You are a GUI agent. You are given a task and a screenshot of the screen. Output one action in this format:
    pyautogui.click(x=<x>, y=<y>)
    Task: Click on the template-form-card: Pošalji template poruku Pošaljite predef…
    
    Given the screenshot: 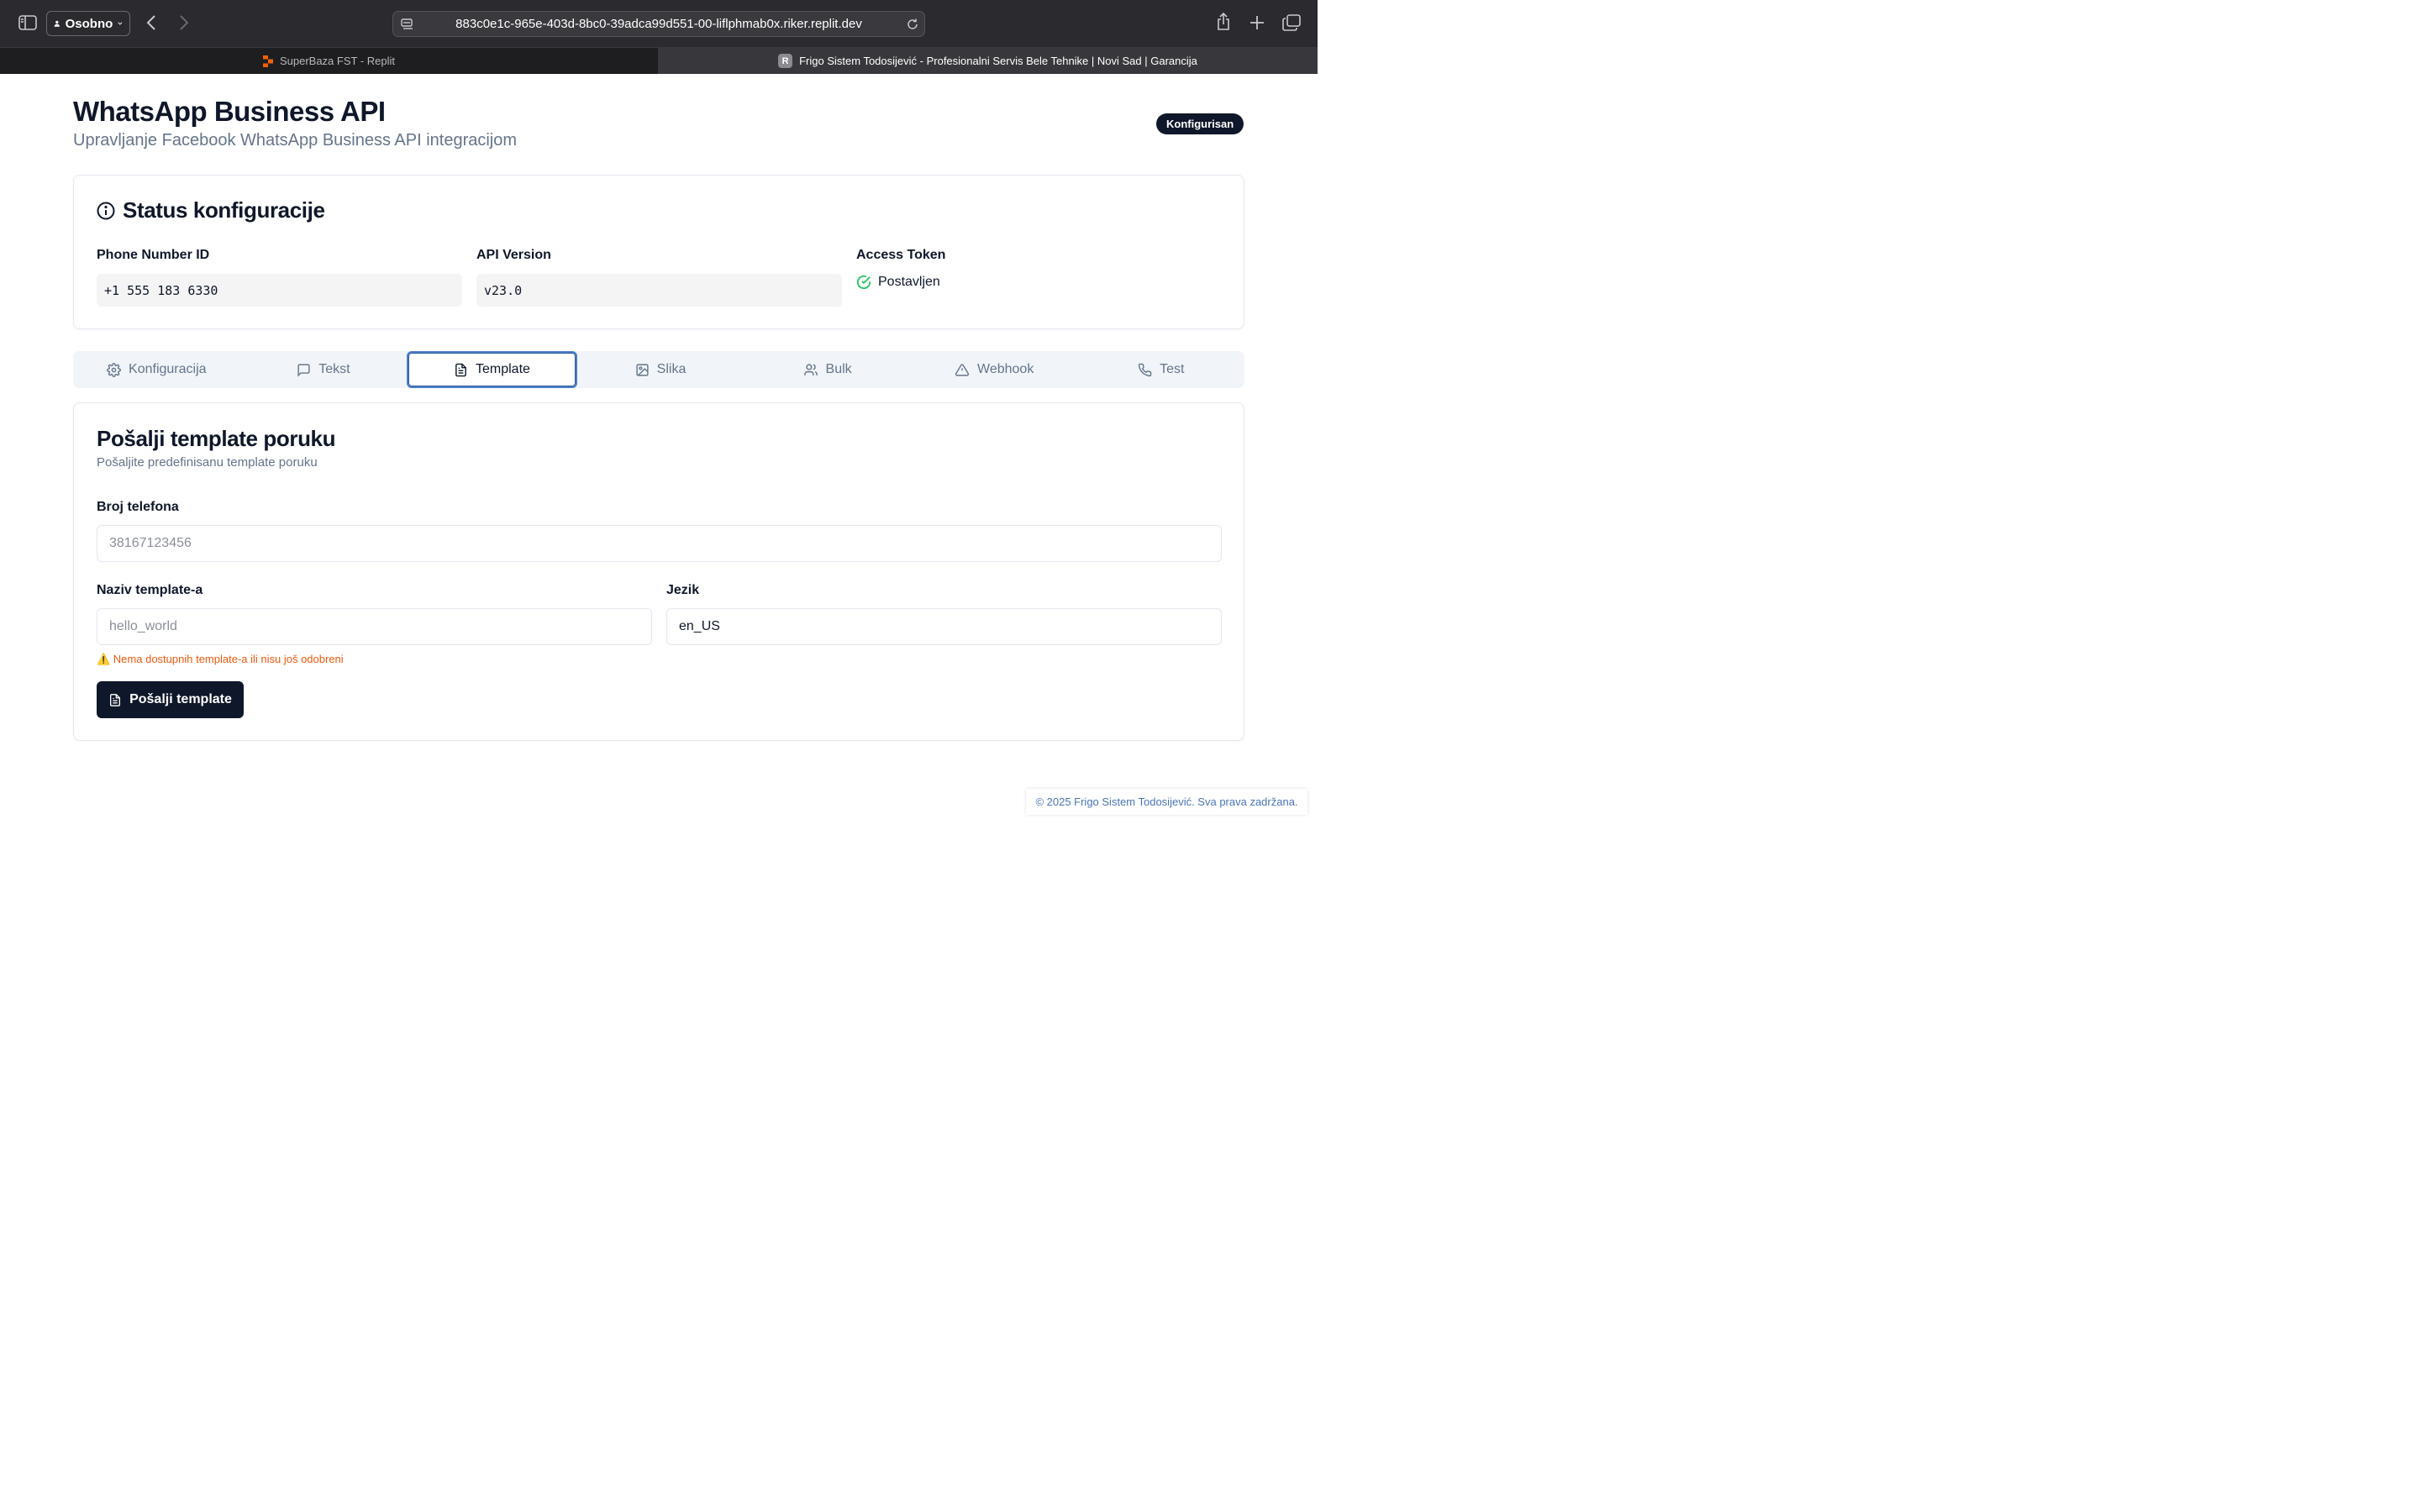 What is the action you would take?
    pyautogui.click(x=658, y=571)
    